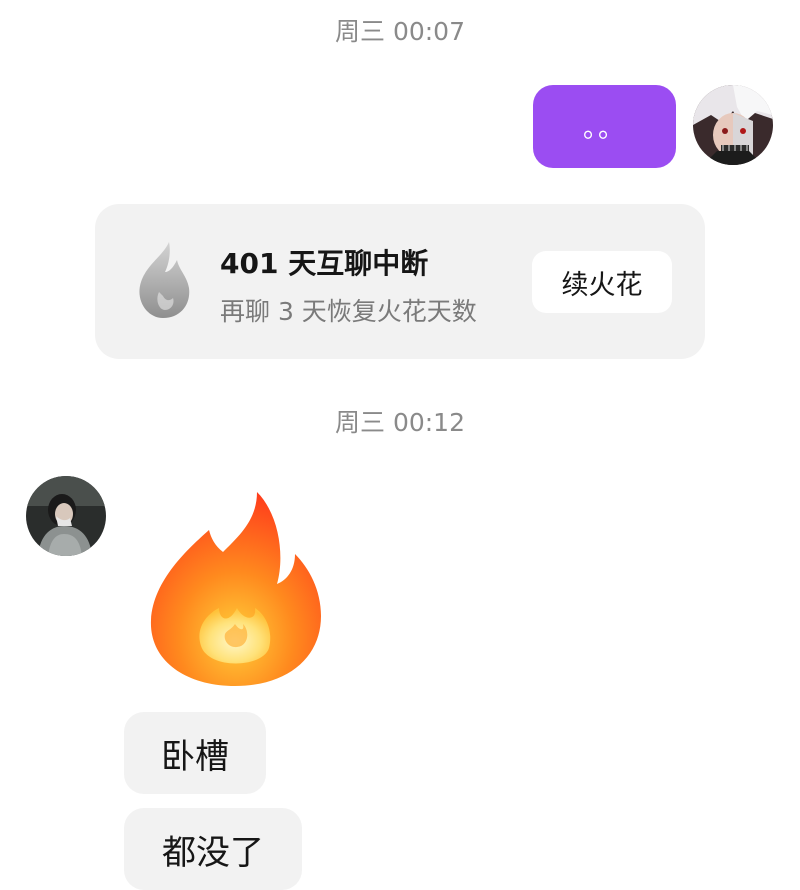 Image resolution: width=800 pixels, height=890 pixels. Describe the element at coordinates (213, 849) in the screenshot. I see `peer-message-bubble: 都没了` at that location.